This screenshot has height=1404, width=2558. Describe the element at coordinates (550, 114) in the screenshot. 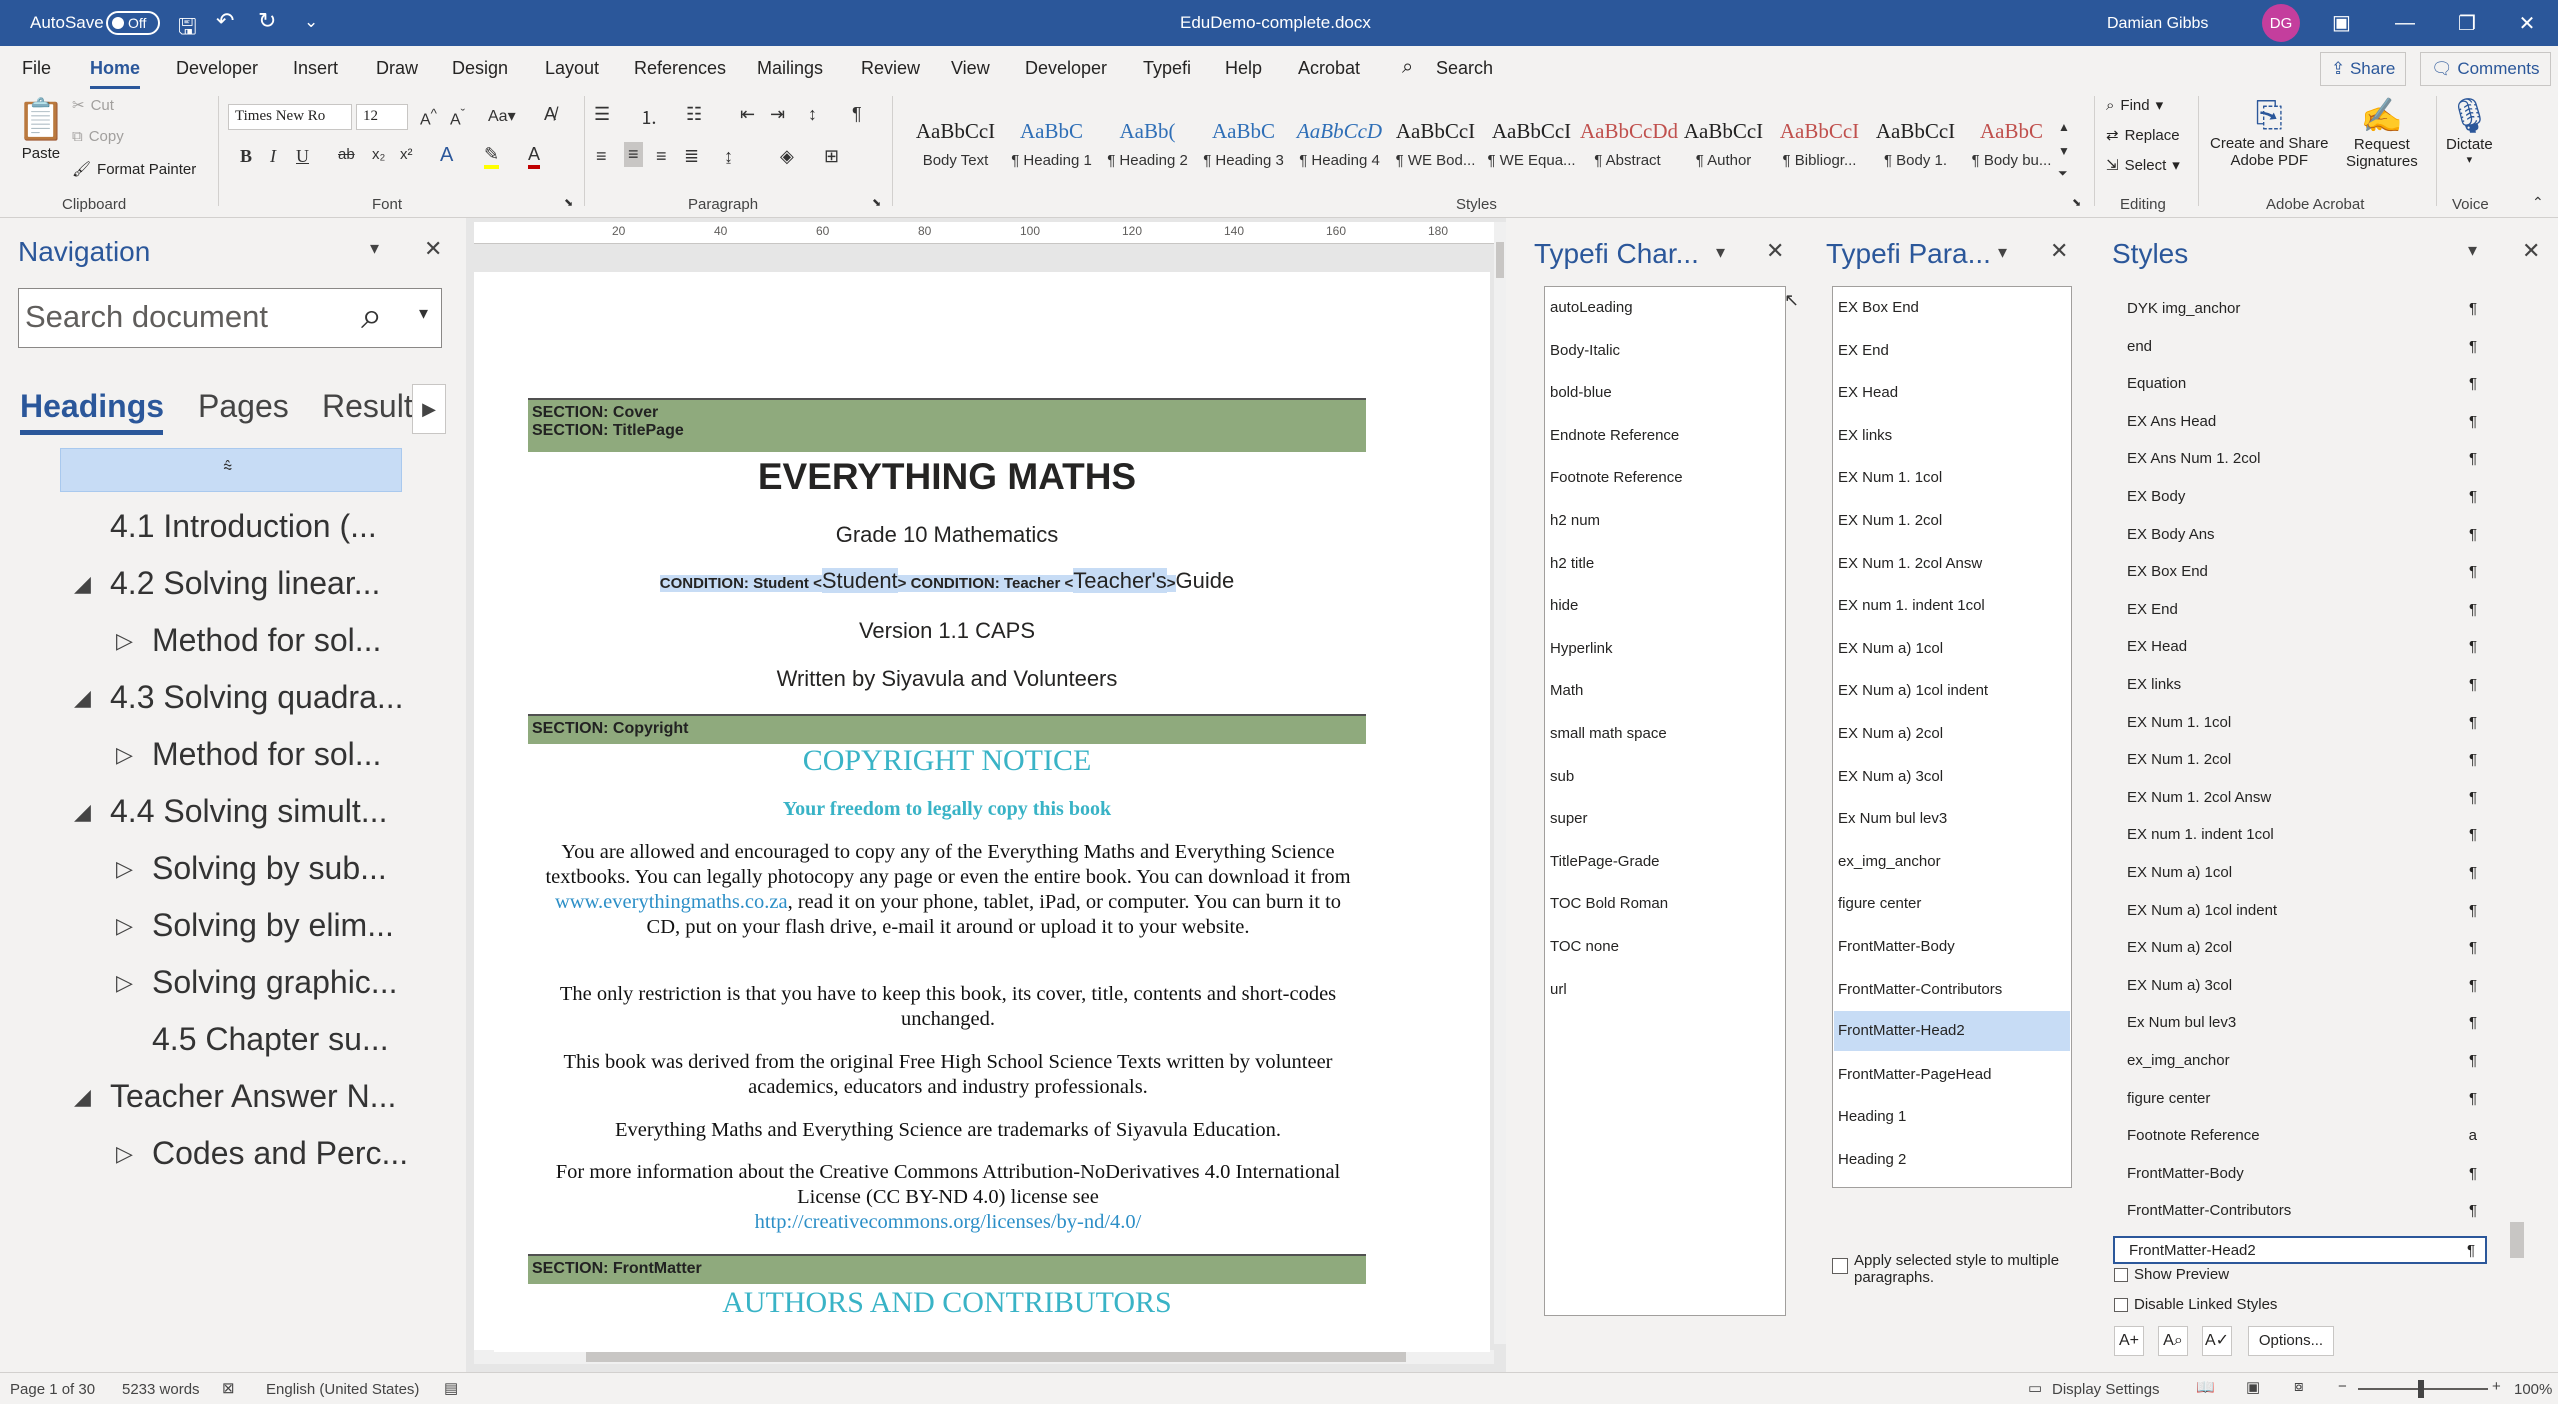

I see `clear-format-icon: A̸` at that location.